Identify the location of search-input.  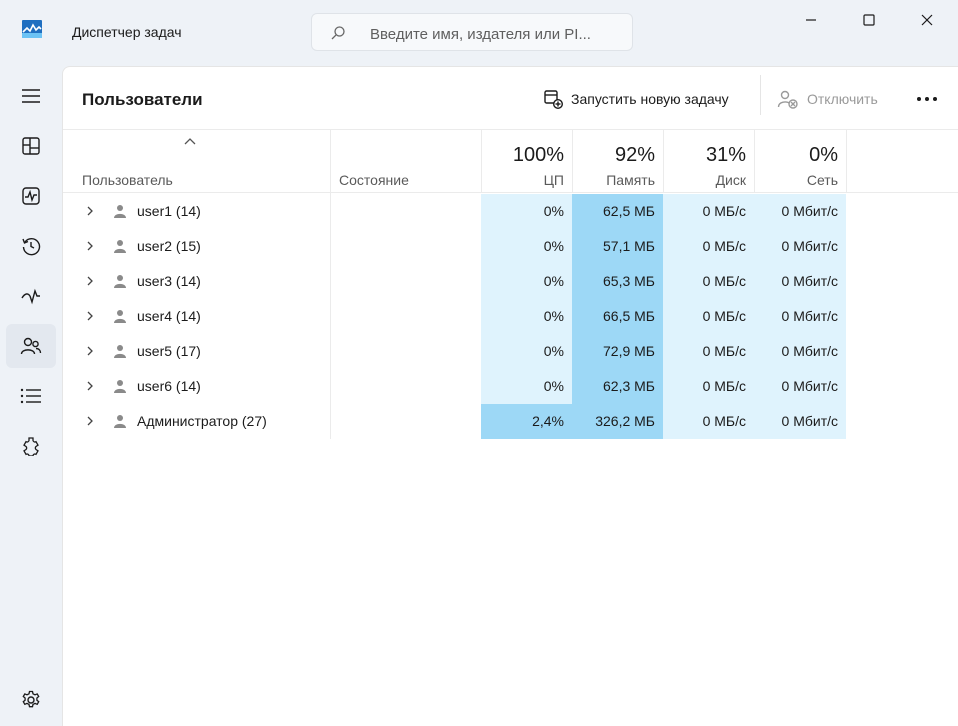
(499, 34).